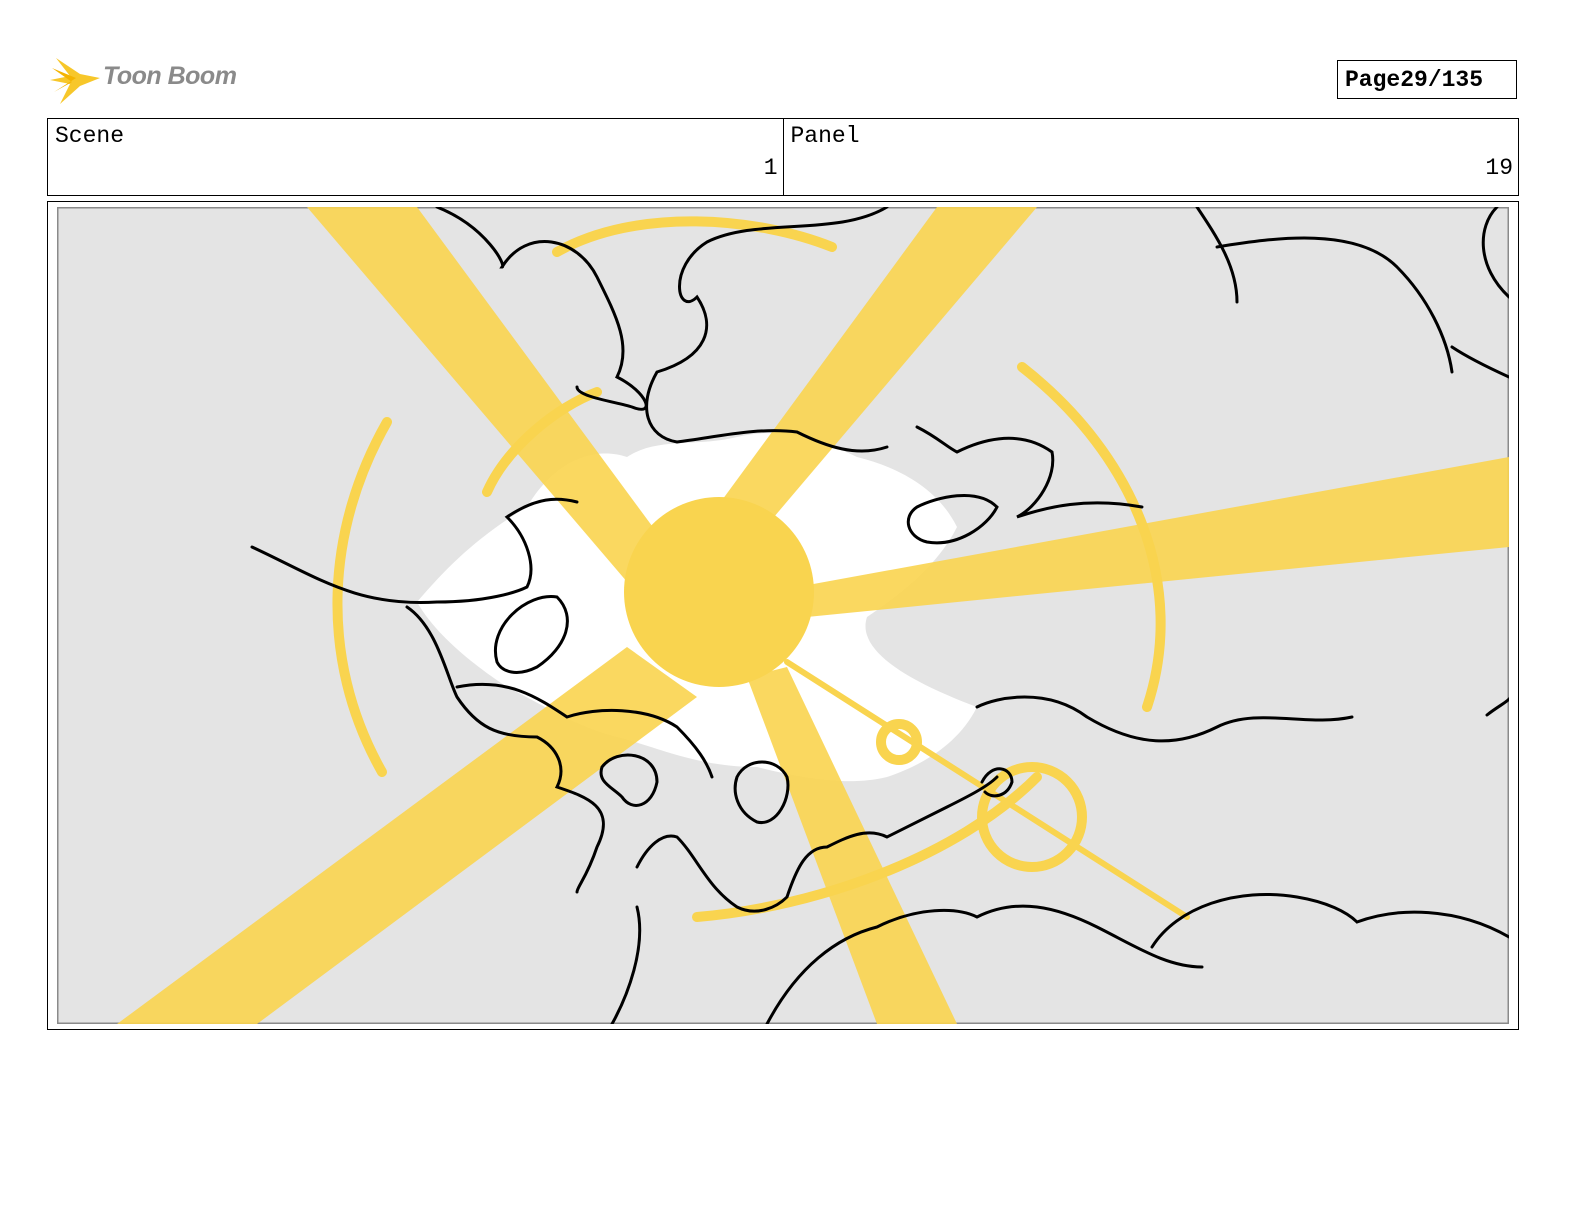 This screenshot has width=1584, height=1224. I want to click on panel-cell: Panel 19, so click(1150, 157).